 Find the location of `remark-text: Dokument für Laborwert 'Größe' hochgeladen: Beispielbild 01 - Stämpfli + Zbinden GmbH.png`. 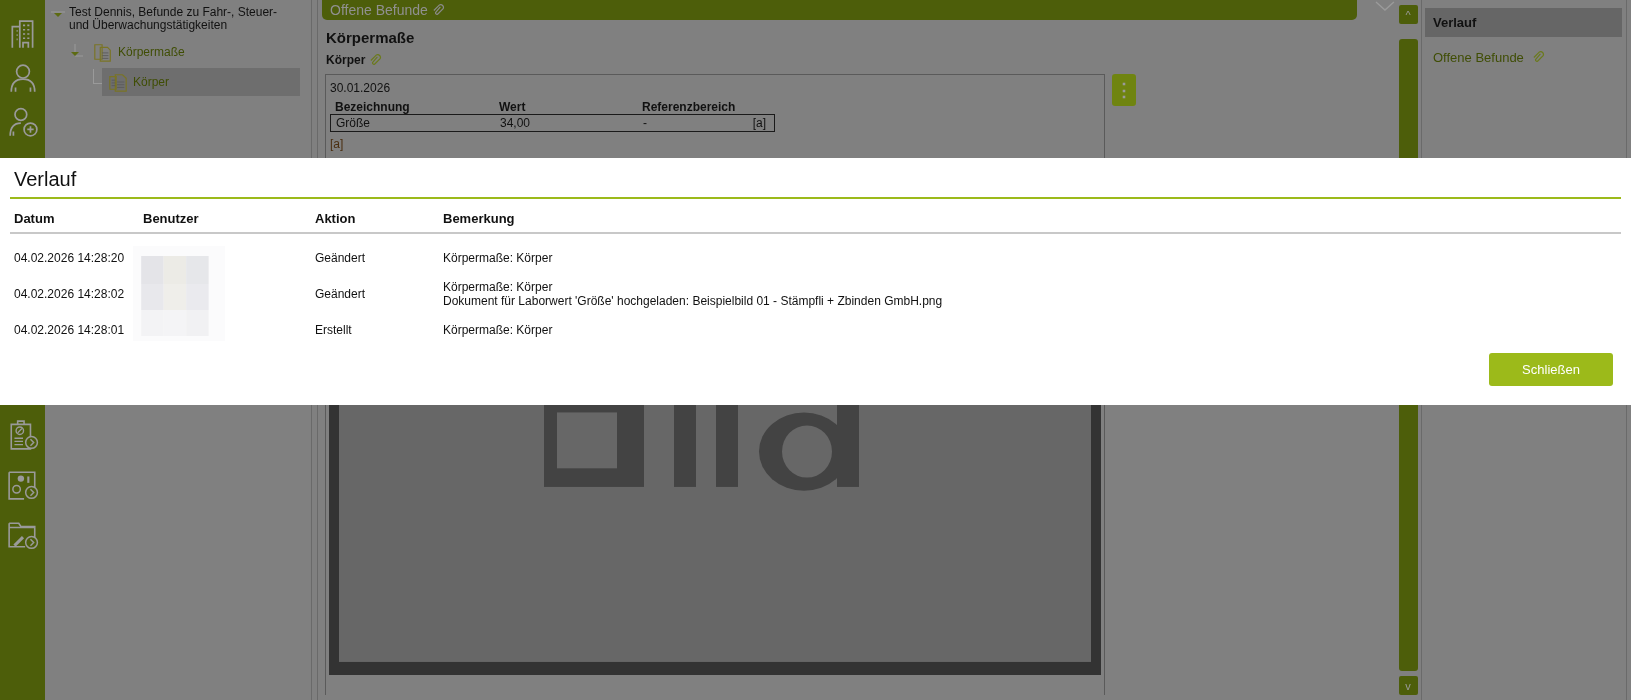

remark-text: Dokument für Laborwert 'Größe' hochgeladen: Beispielbild 01 - Stämpfli + Zbinden GmbH.png is located at coordinates (693, 300).